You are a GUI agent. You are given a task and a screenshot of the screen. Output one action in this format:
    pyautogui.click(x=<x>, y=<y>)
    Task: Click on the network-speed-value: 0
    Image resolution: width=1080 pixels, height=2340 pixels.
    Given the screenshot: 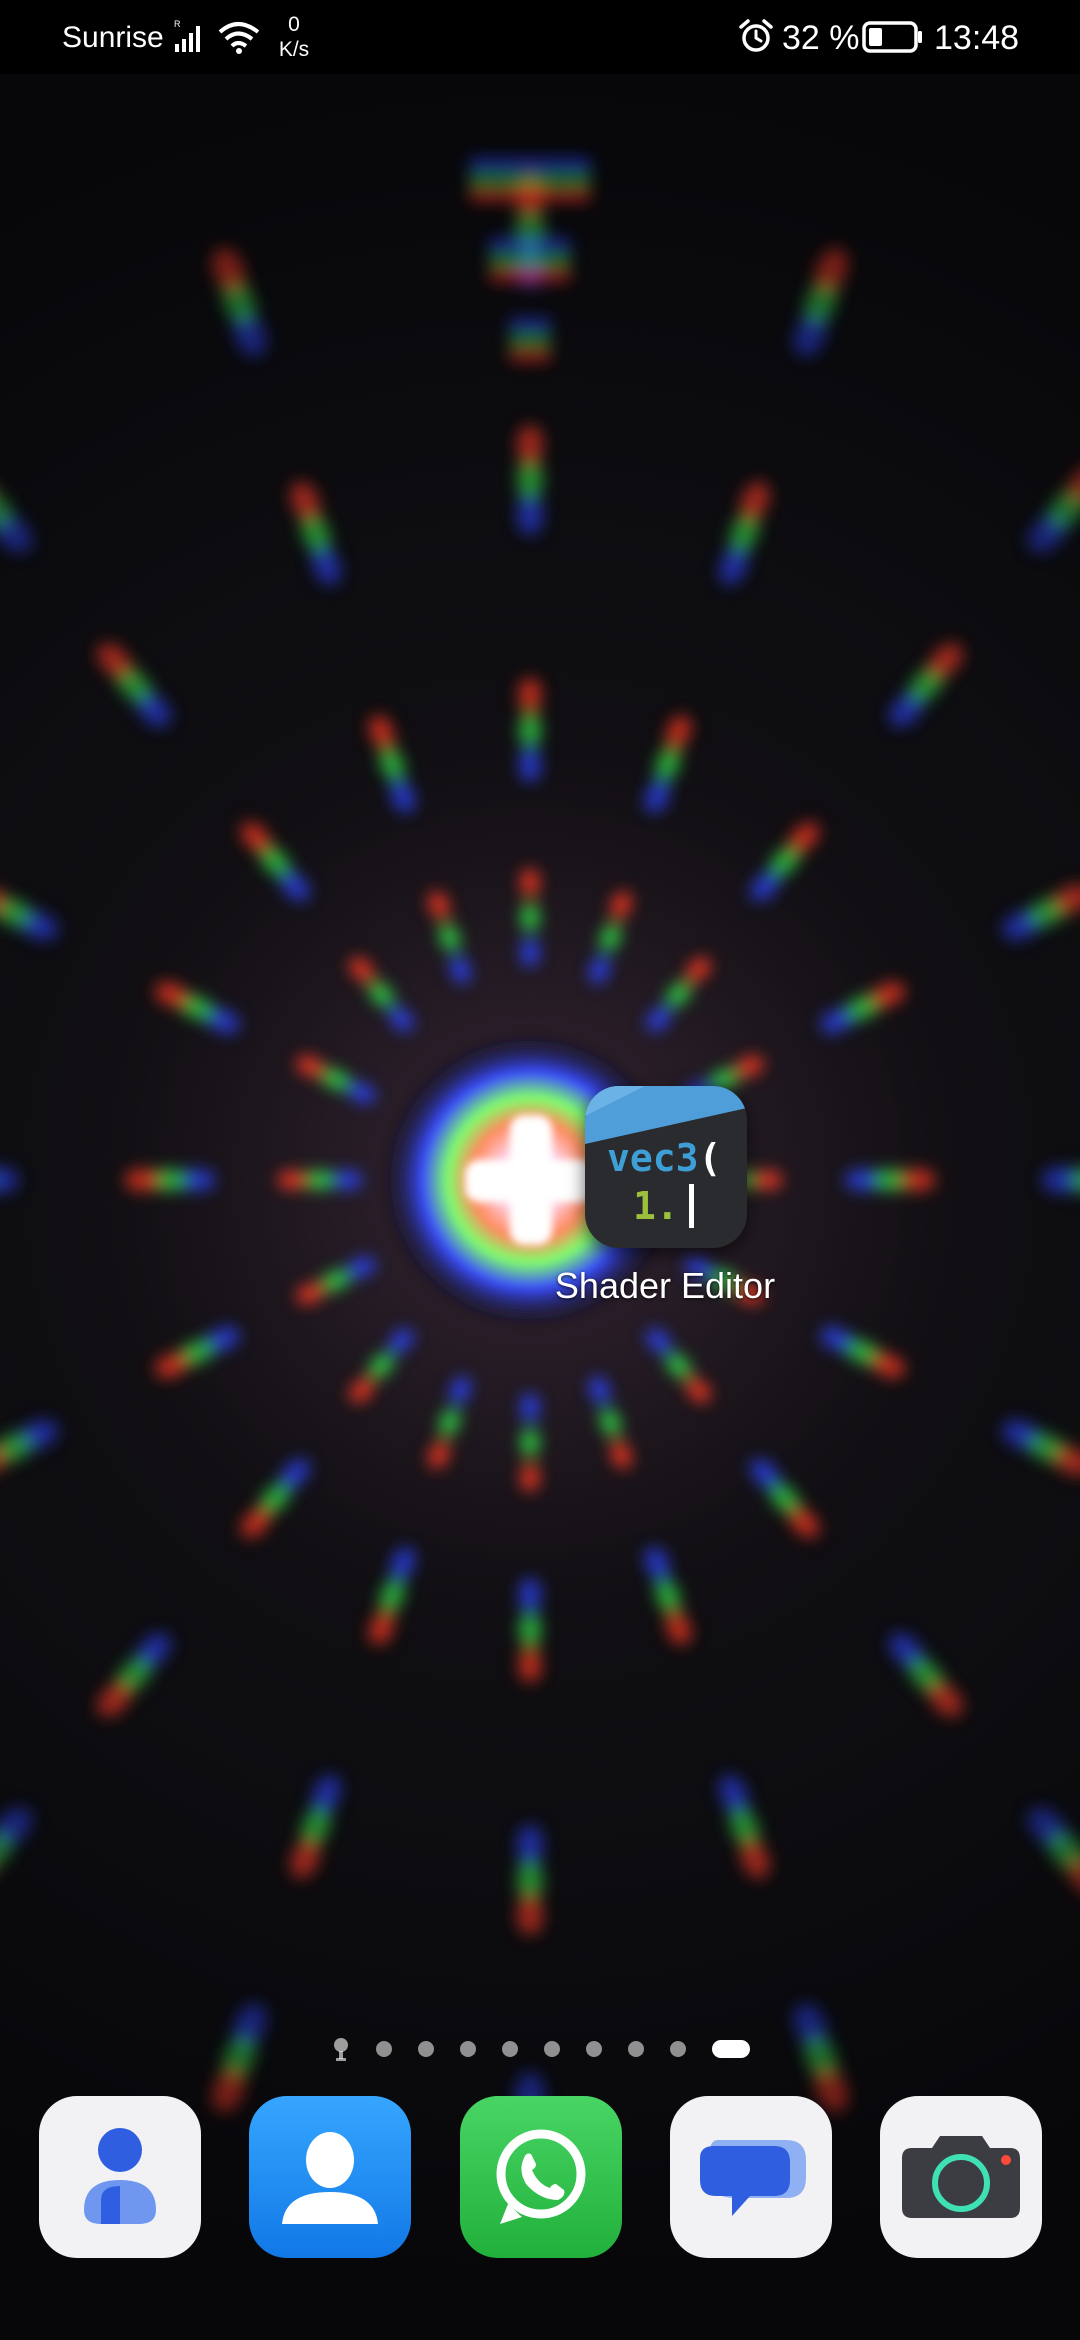 What is the action you would take?
    pyautogui.click(x=294, y=24)
    